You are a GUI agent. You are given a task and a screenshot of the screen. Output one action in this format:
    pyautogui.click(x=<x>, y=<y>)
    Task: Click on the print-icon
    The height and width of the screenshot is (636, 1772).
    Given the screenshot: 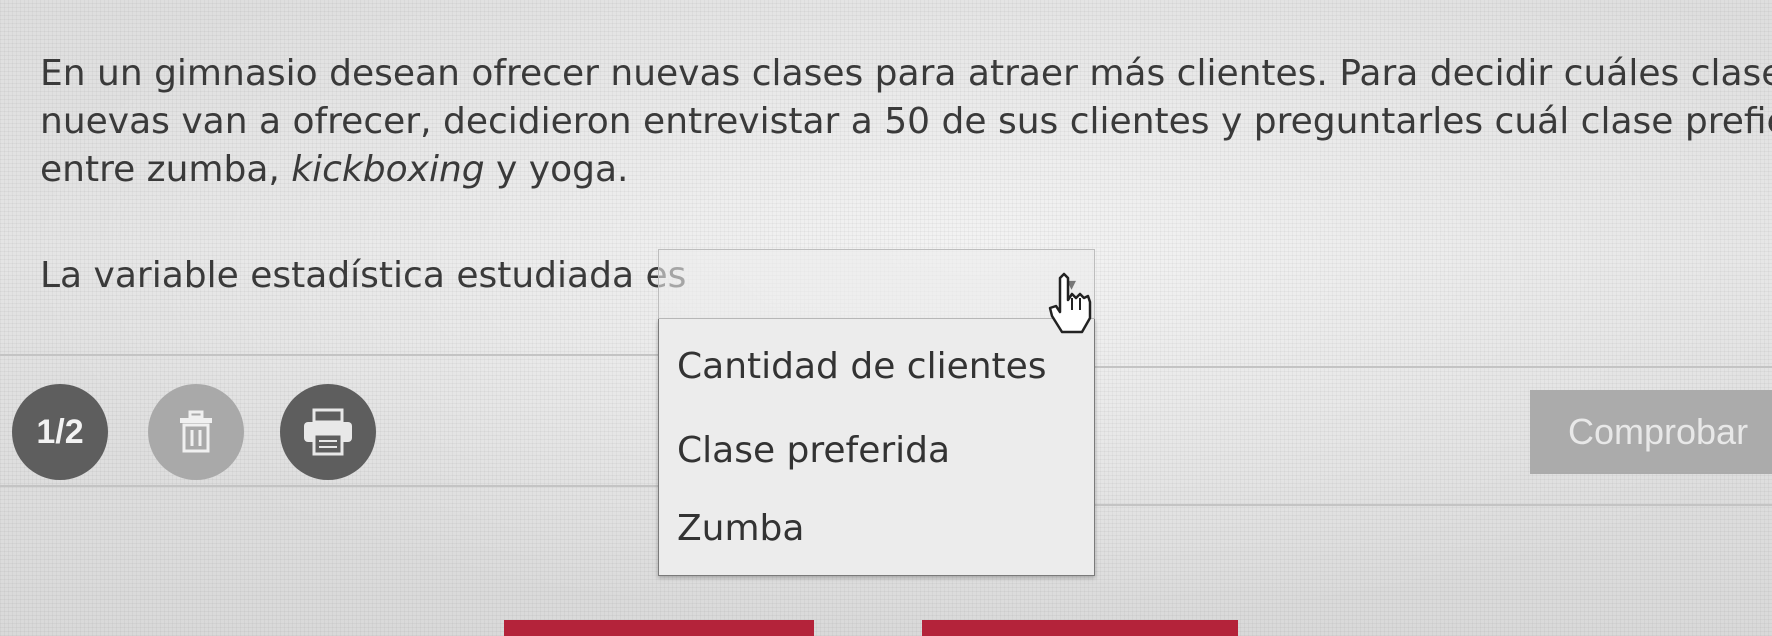 What is the action you would take?
    pyautogui.click(x=328, y=432)
    